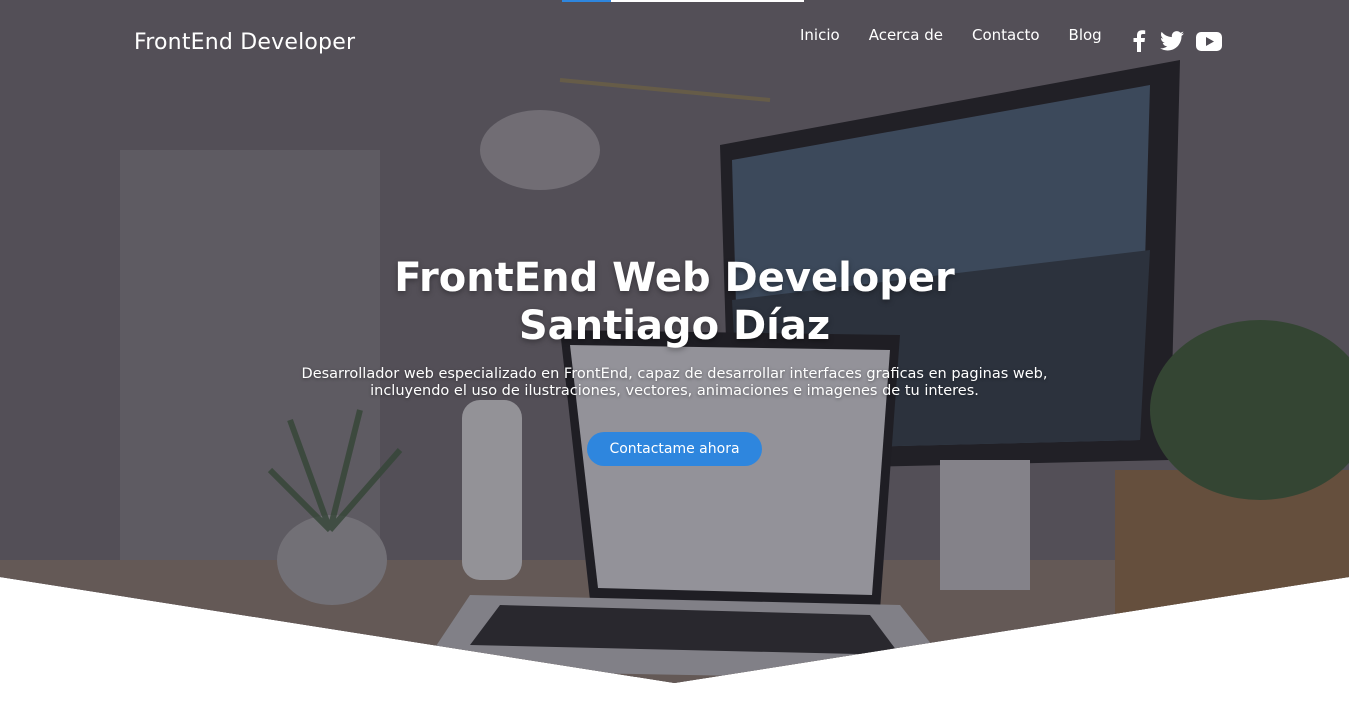 This screenshot has height=726, width=1349. Describe the element at coordinates (1209, 43) in the screenshot. I see `youtube-icon` at that location.